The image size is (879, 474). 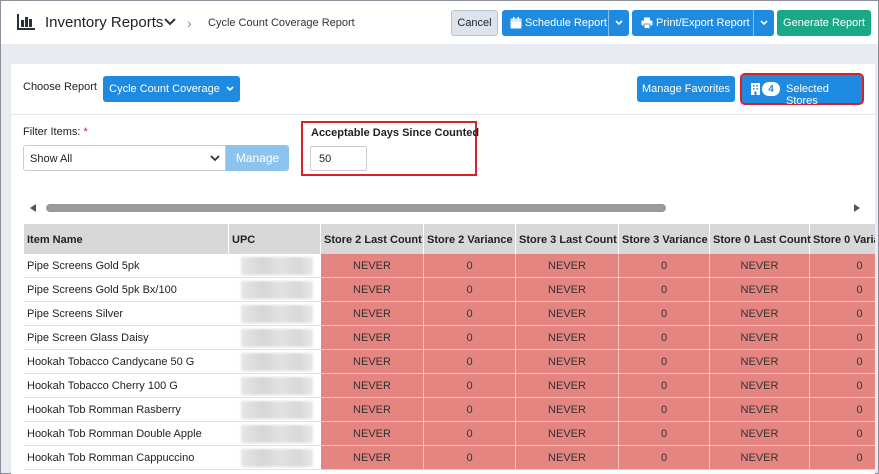 What do you see at coordinates (802, 90) in the screenshot?
I see `selected-stores-button: 4 Selected Stores` at bounding box center [802, 90].